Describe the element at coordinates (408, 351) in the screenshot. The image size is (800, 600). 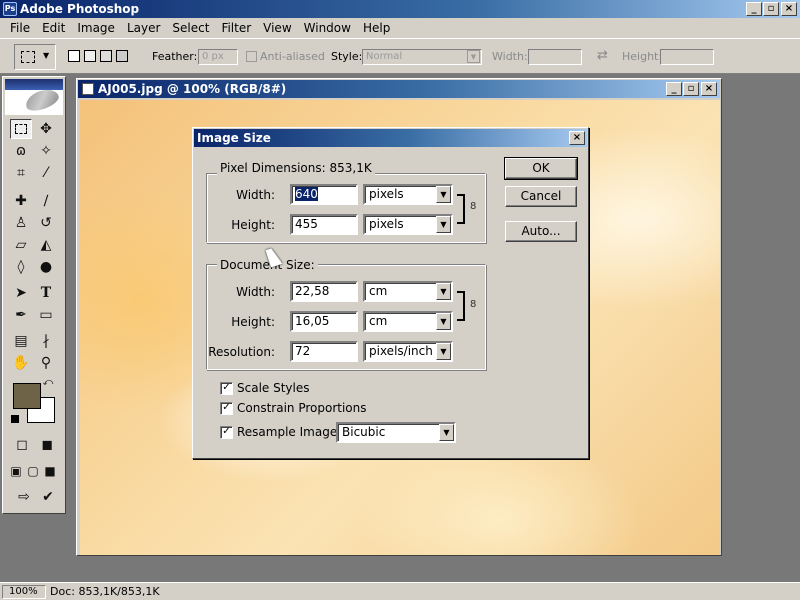
I see `resolution-unit-select: pixels/inch ▼` at that location.